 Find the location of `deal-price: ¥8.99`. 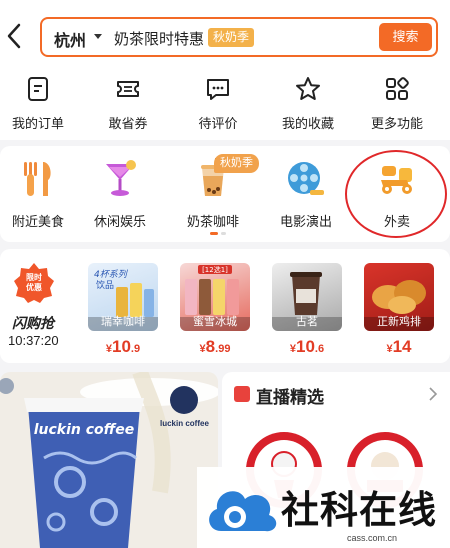

deal-price: ¥8.99 is located at coordinates (215, 347).